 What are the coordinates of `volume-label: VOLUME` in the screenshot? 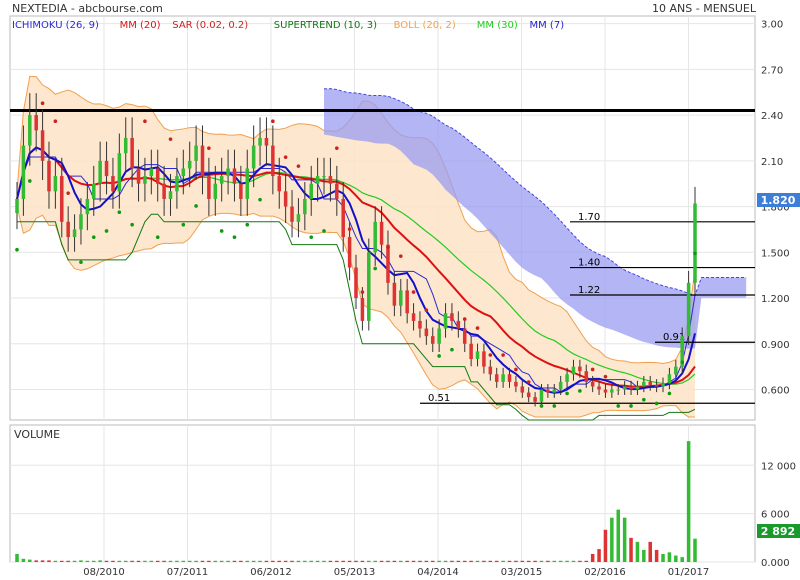 It's located at (37, 434).